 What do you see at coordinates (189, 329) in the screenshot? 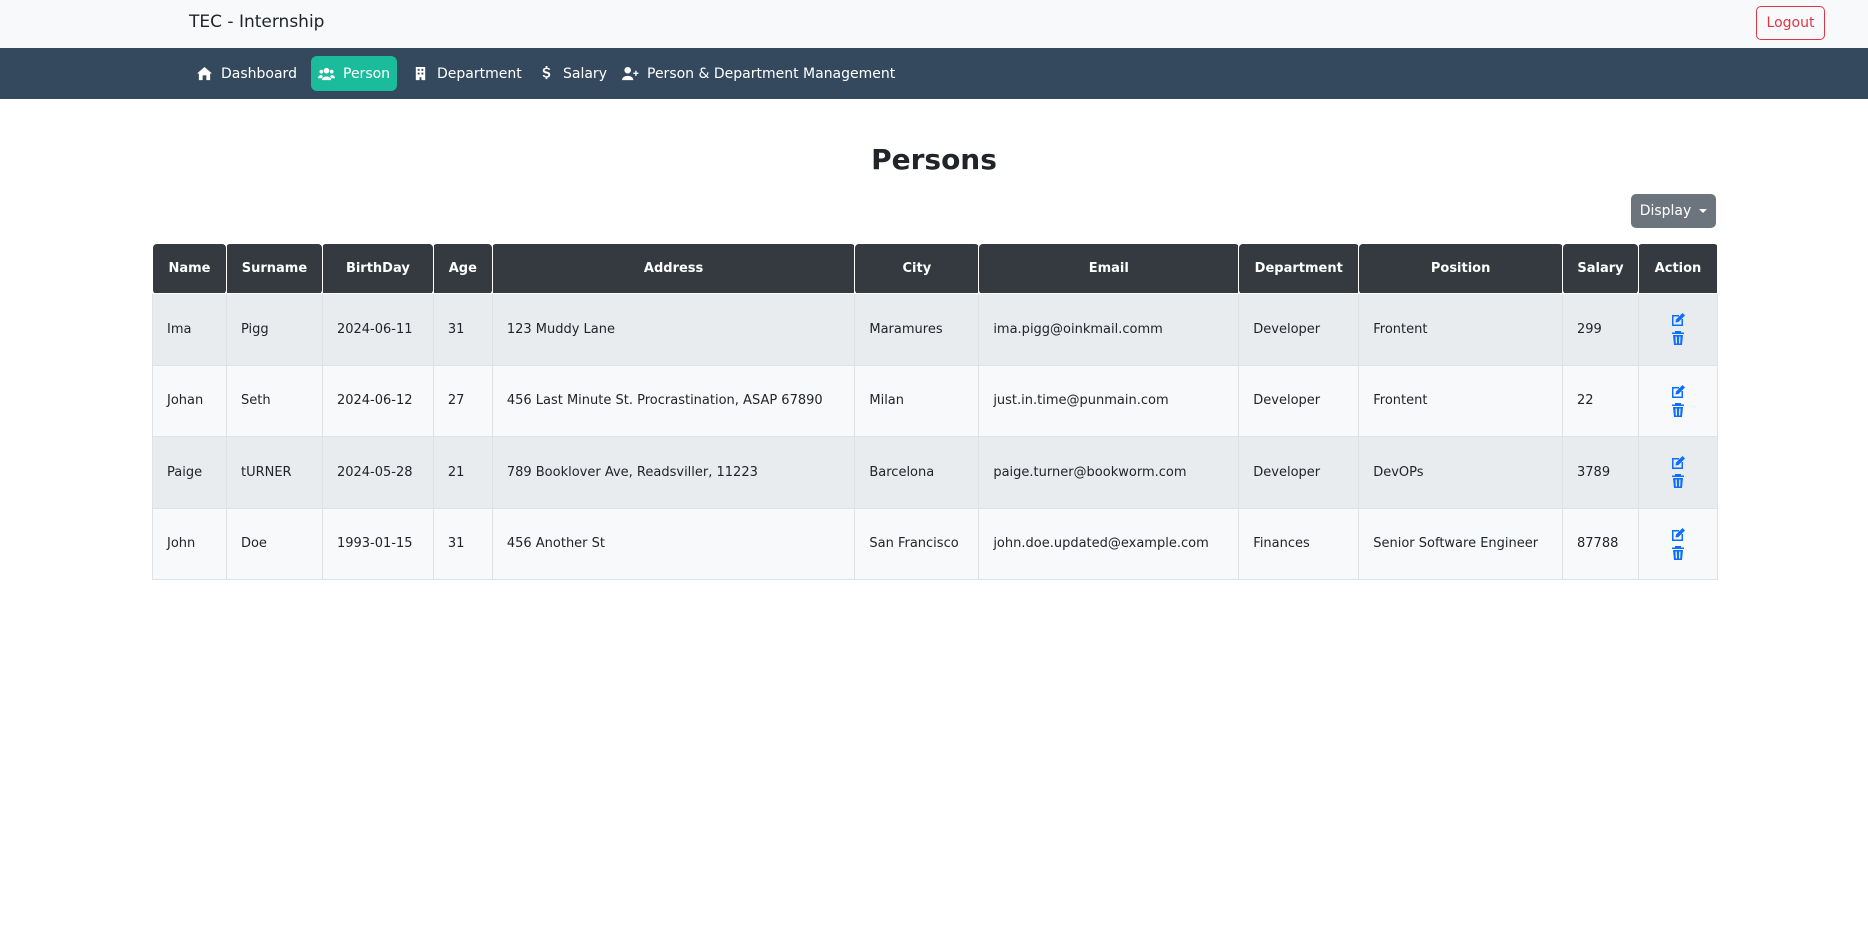
I see `cell-name: Ima` at bounding box center [189, 329].